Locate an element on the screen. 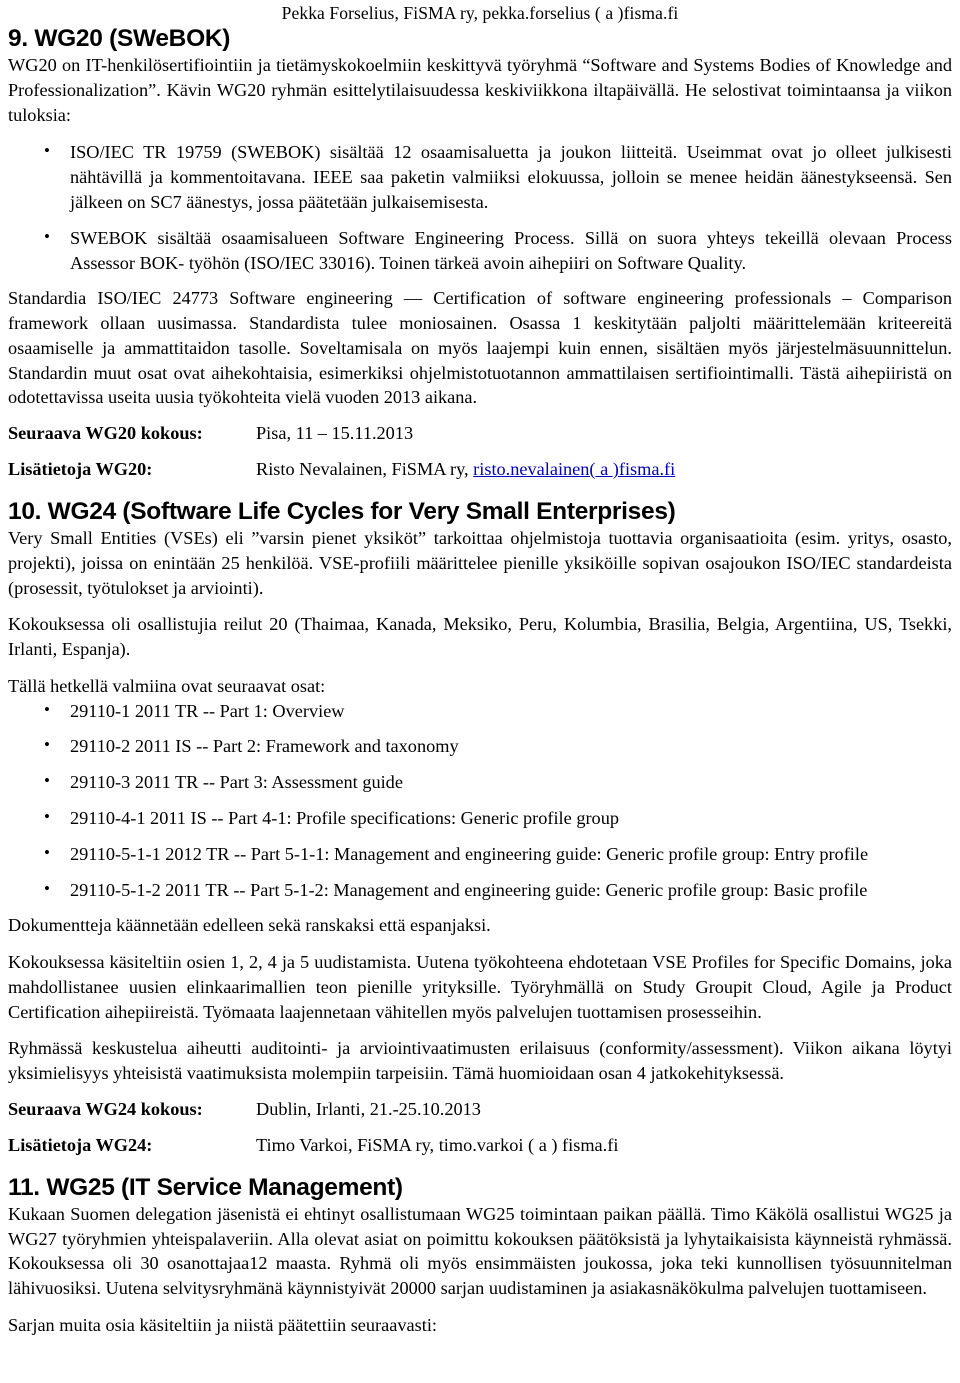  section-heading-wg20: 9. WG20 (SWeBOK) is located at coordinates (119, 38).